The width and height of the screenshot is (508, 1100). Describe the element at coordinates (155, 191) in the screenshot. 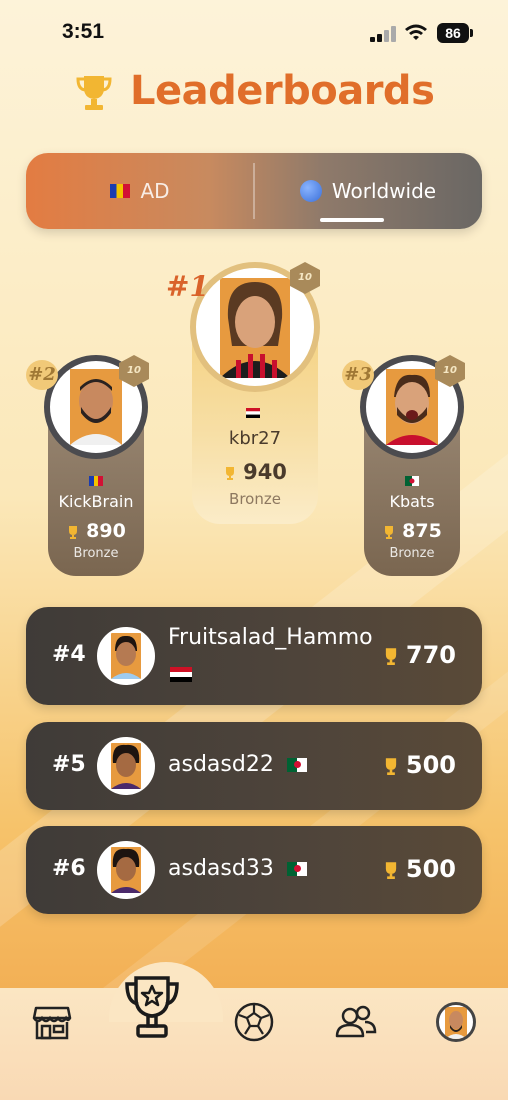

I see `tab-label: AD` at that location.